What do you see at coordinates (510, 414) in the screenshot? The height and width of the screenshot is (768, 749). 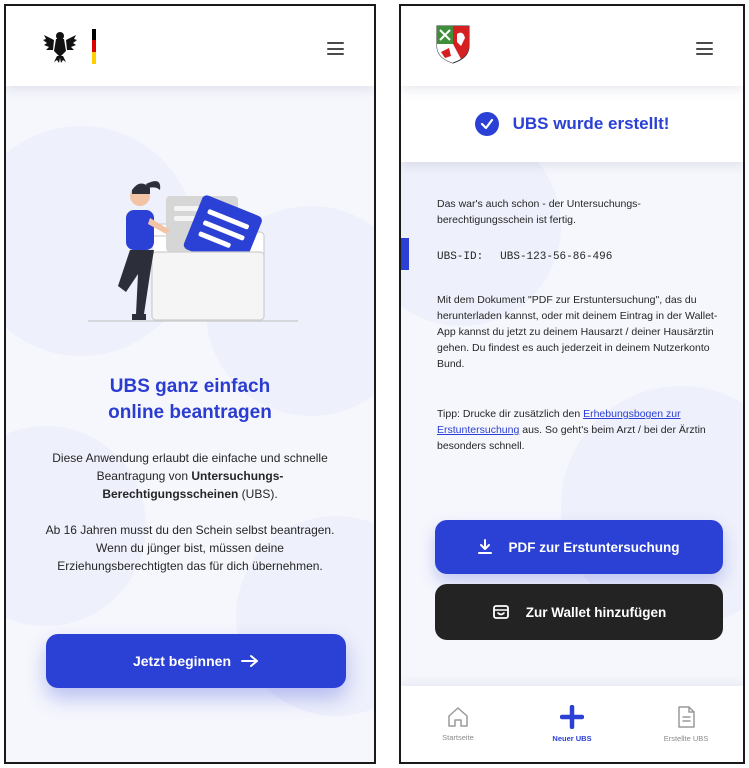 I see `tip-prefix: Tipp: Drucke dir zusätzlich den` at bounding box center [510, 414].